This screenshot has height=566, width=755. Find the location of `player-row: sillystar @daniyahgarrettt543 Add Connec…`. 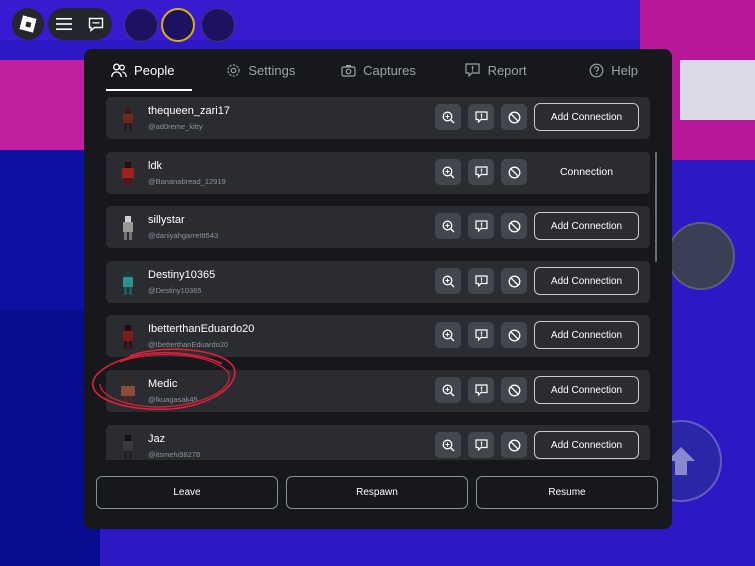

player-row: sillystar @daniyahgarrettt543 Add Connec… is located at coordinates (378, 227).